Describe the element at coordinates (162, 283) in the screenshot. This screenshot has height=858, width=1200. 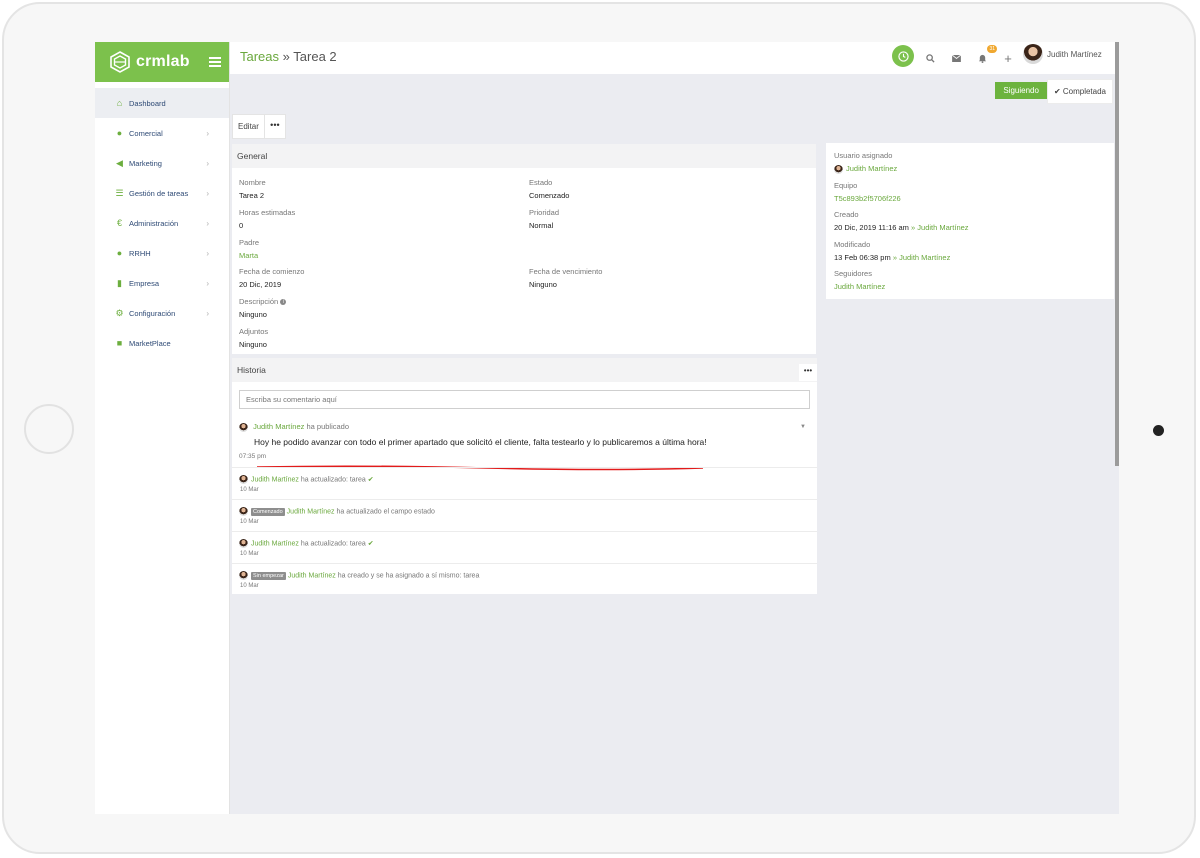
I see `sidebar-item-empresa: ▮ Empresa ›` at that location.